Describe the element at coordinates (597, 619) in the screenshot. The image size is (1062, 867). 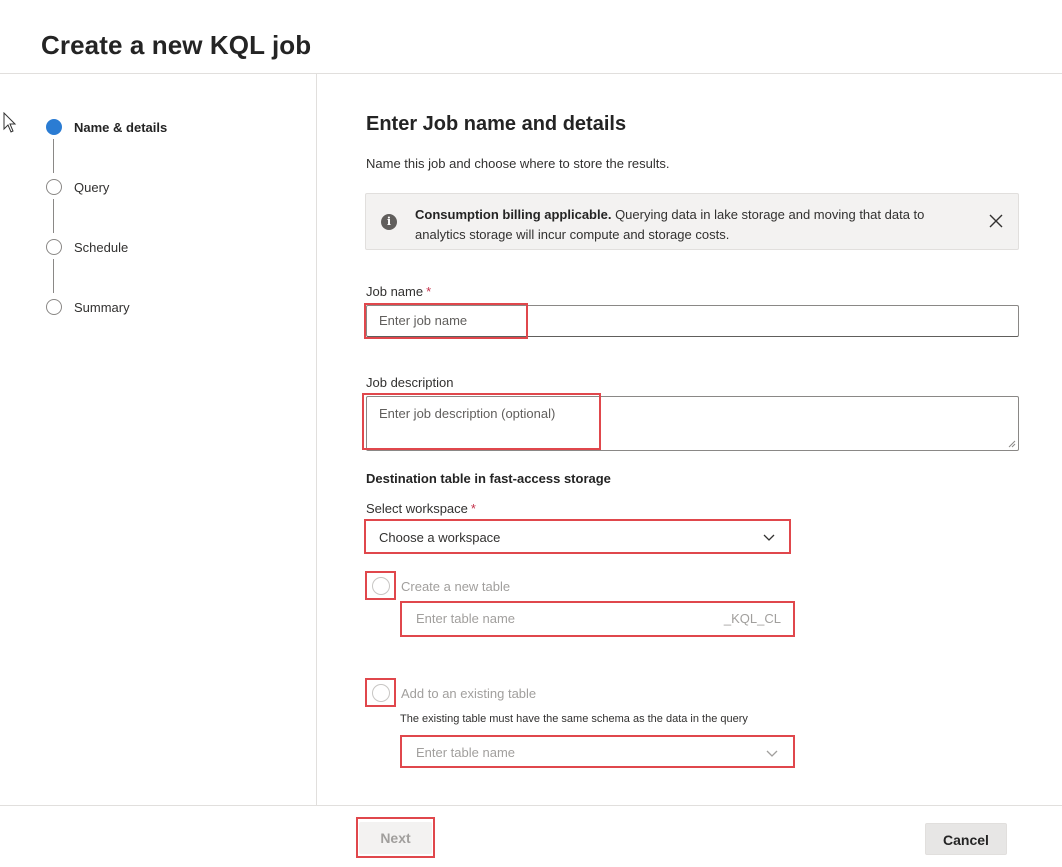
I see `new-table-name-input: Enter table name _KQL_CL` at that location.